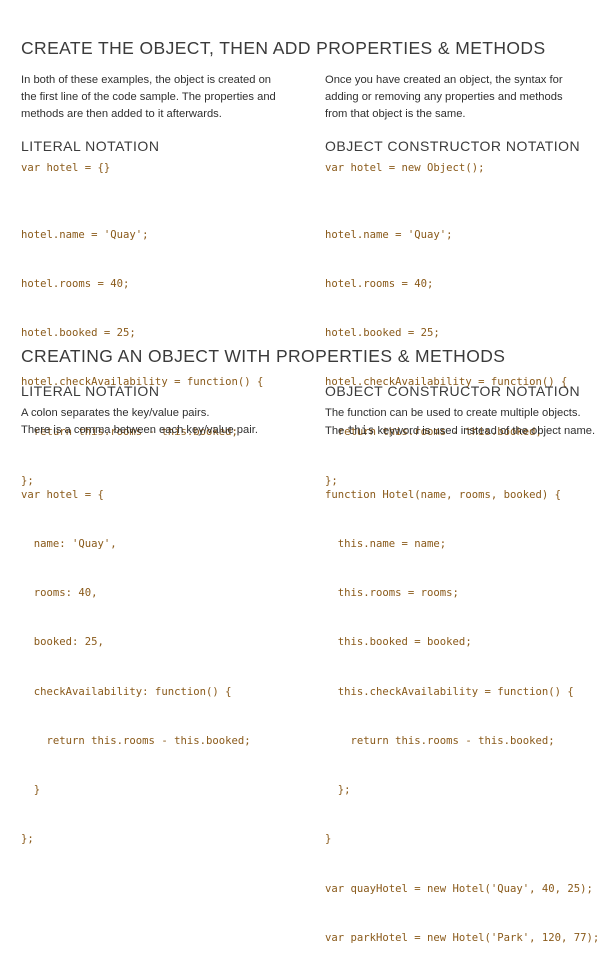 This screenshot has width=610, height=963. Describe the element at coordinates (405, 168) in the screenshot. I see `section-1-constructor-first-line: var hotel = new Object();` at that location.